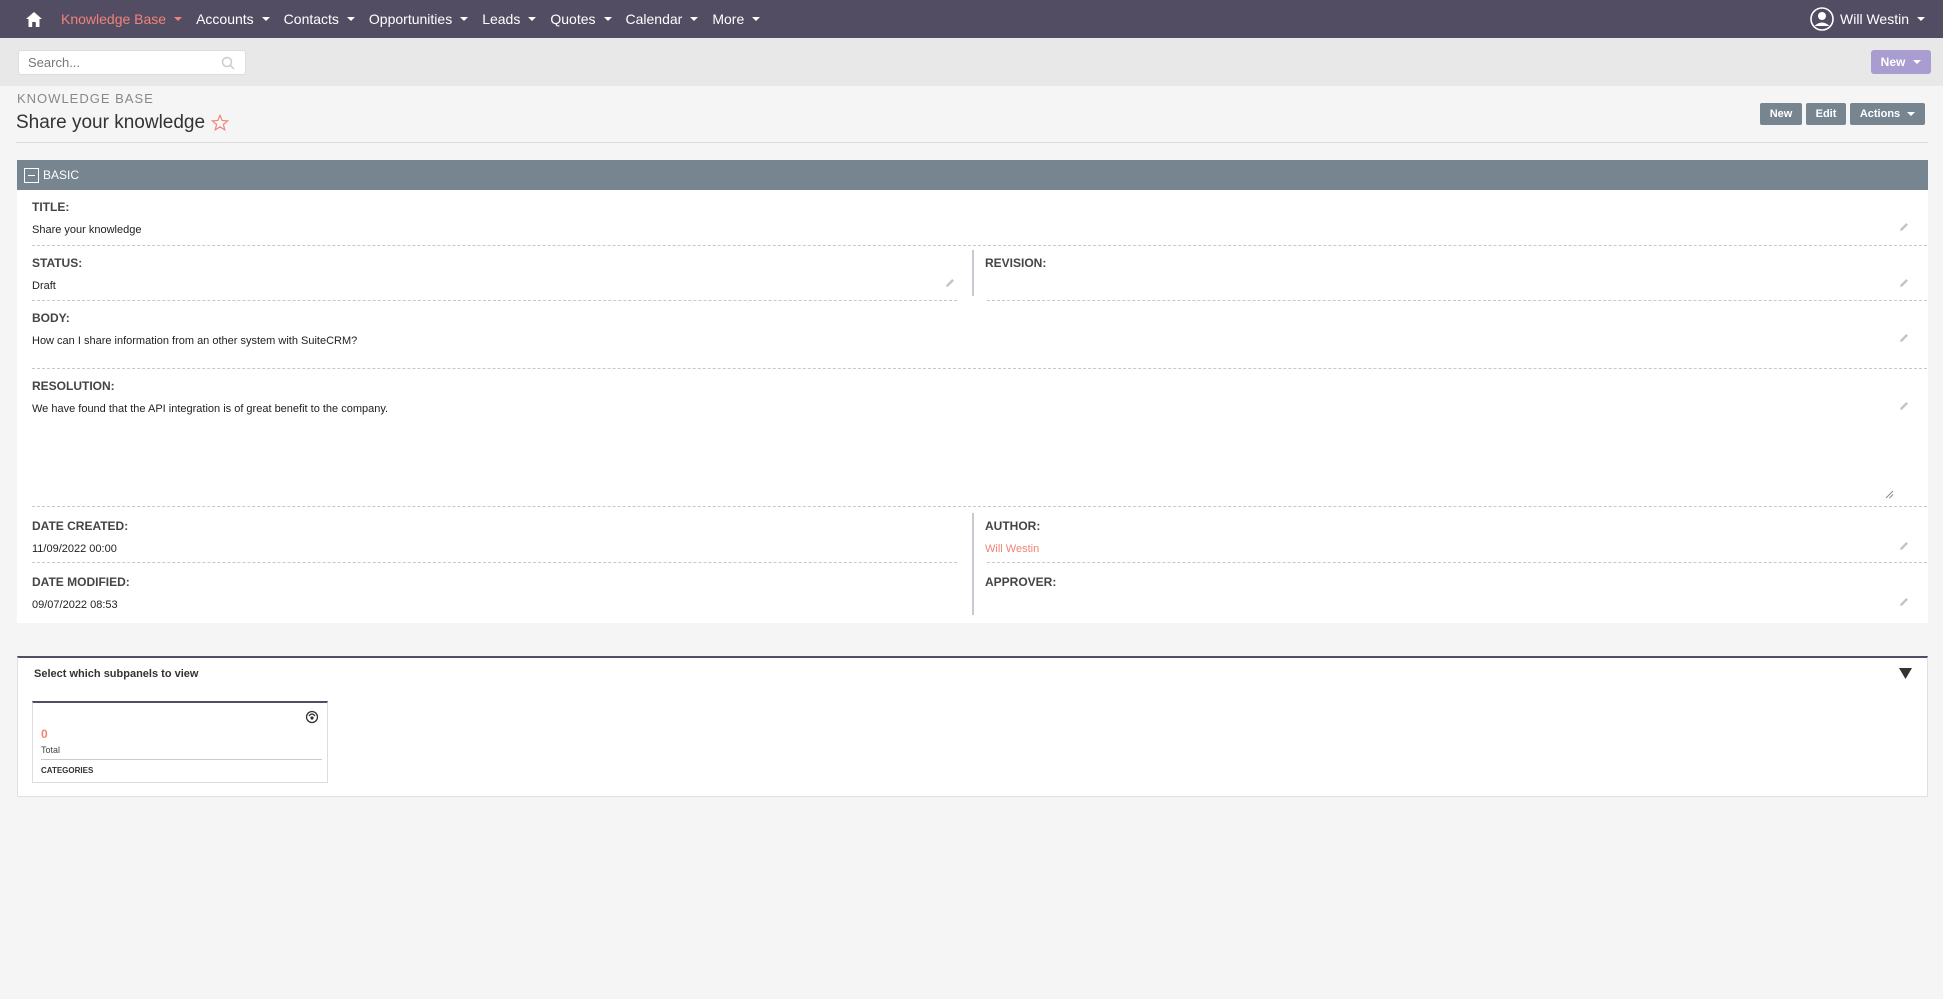  What do you see at coordinates (220, 123) in the screenshot?
I see `favorite-star-icon` at bounding box center [220, 123].